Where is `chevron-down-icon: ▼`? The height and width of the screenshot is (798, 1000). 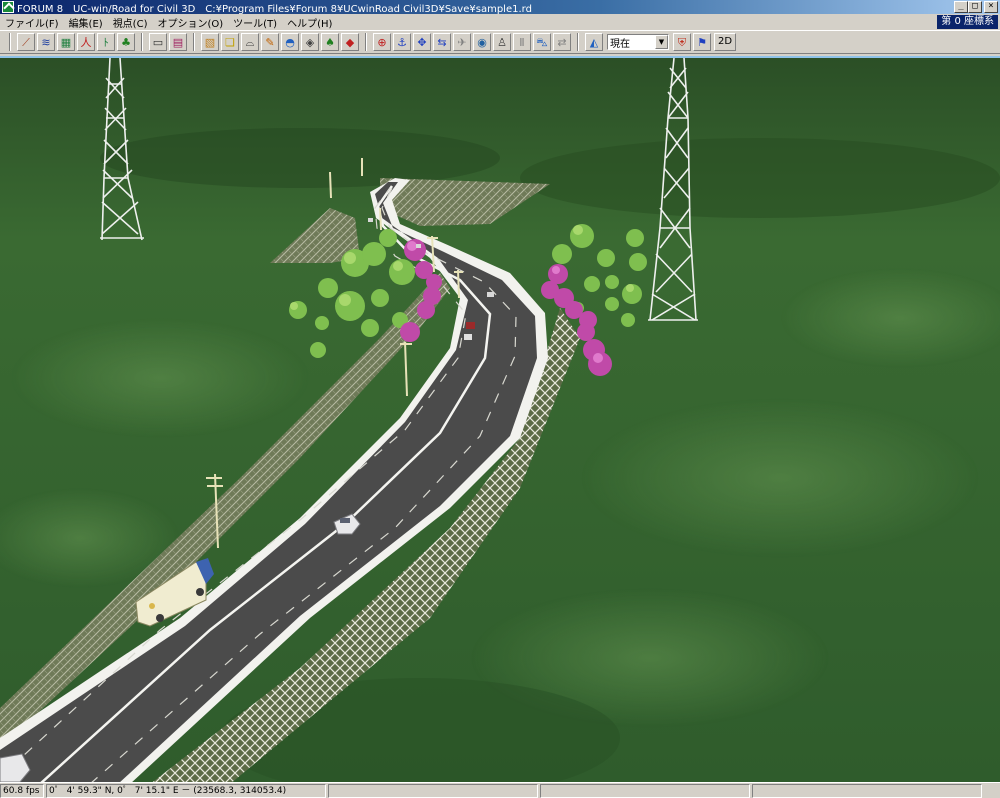 chevron-down-icon: ▼ is located at coordinates (661, 42).